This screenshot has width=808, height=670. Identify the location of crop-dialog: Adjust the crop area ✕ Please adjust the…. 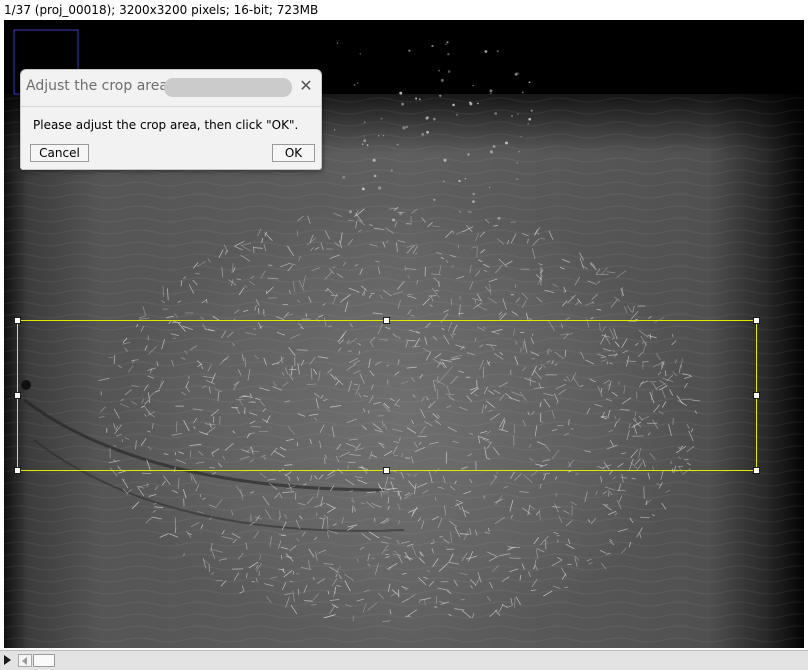
(171, 119).